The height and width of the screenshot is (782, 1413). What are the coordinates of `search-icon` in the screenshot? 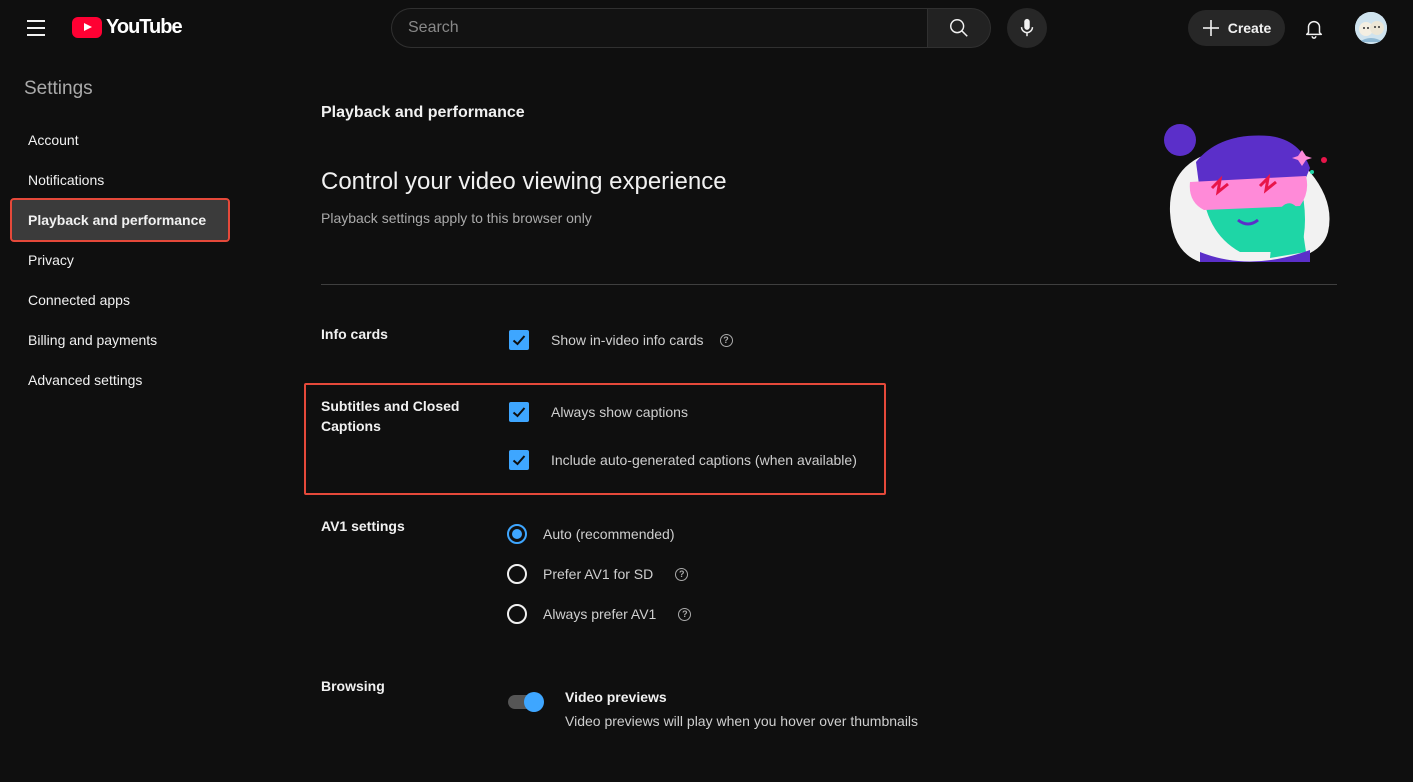 It's located at (959, 28).